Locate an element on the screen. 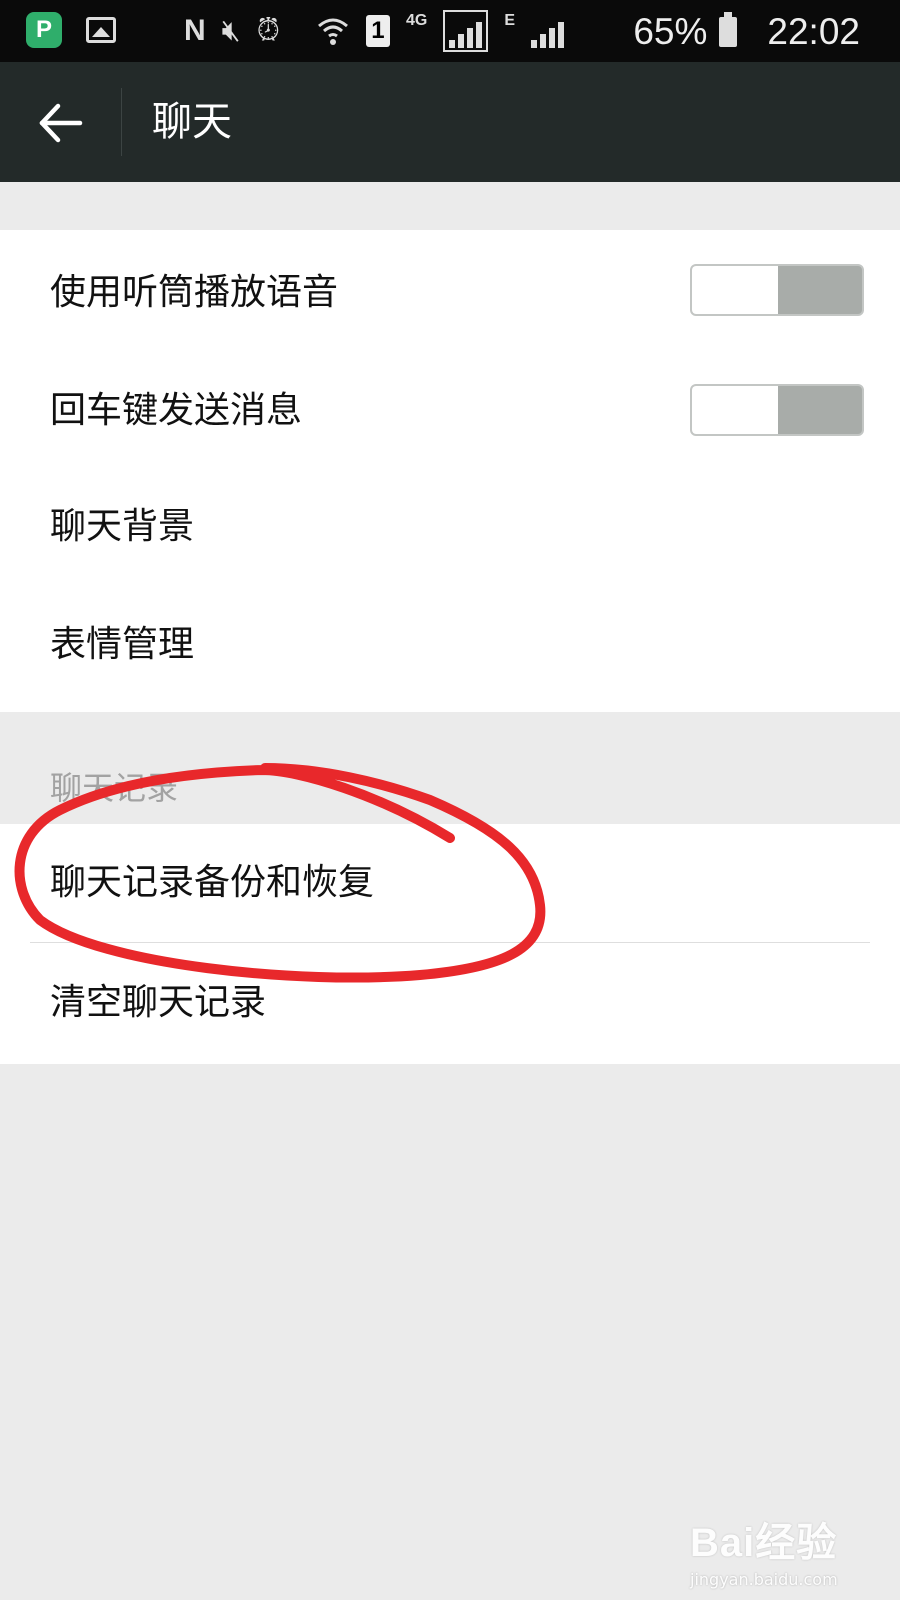  action-bar-divider is located at coordinates (121, 122).